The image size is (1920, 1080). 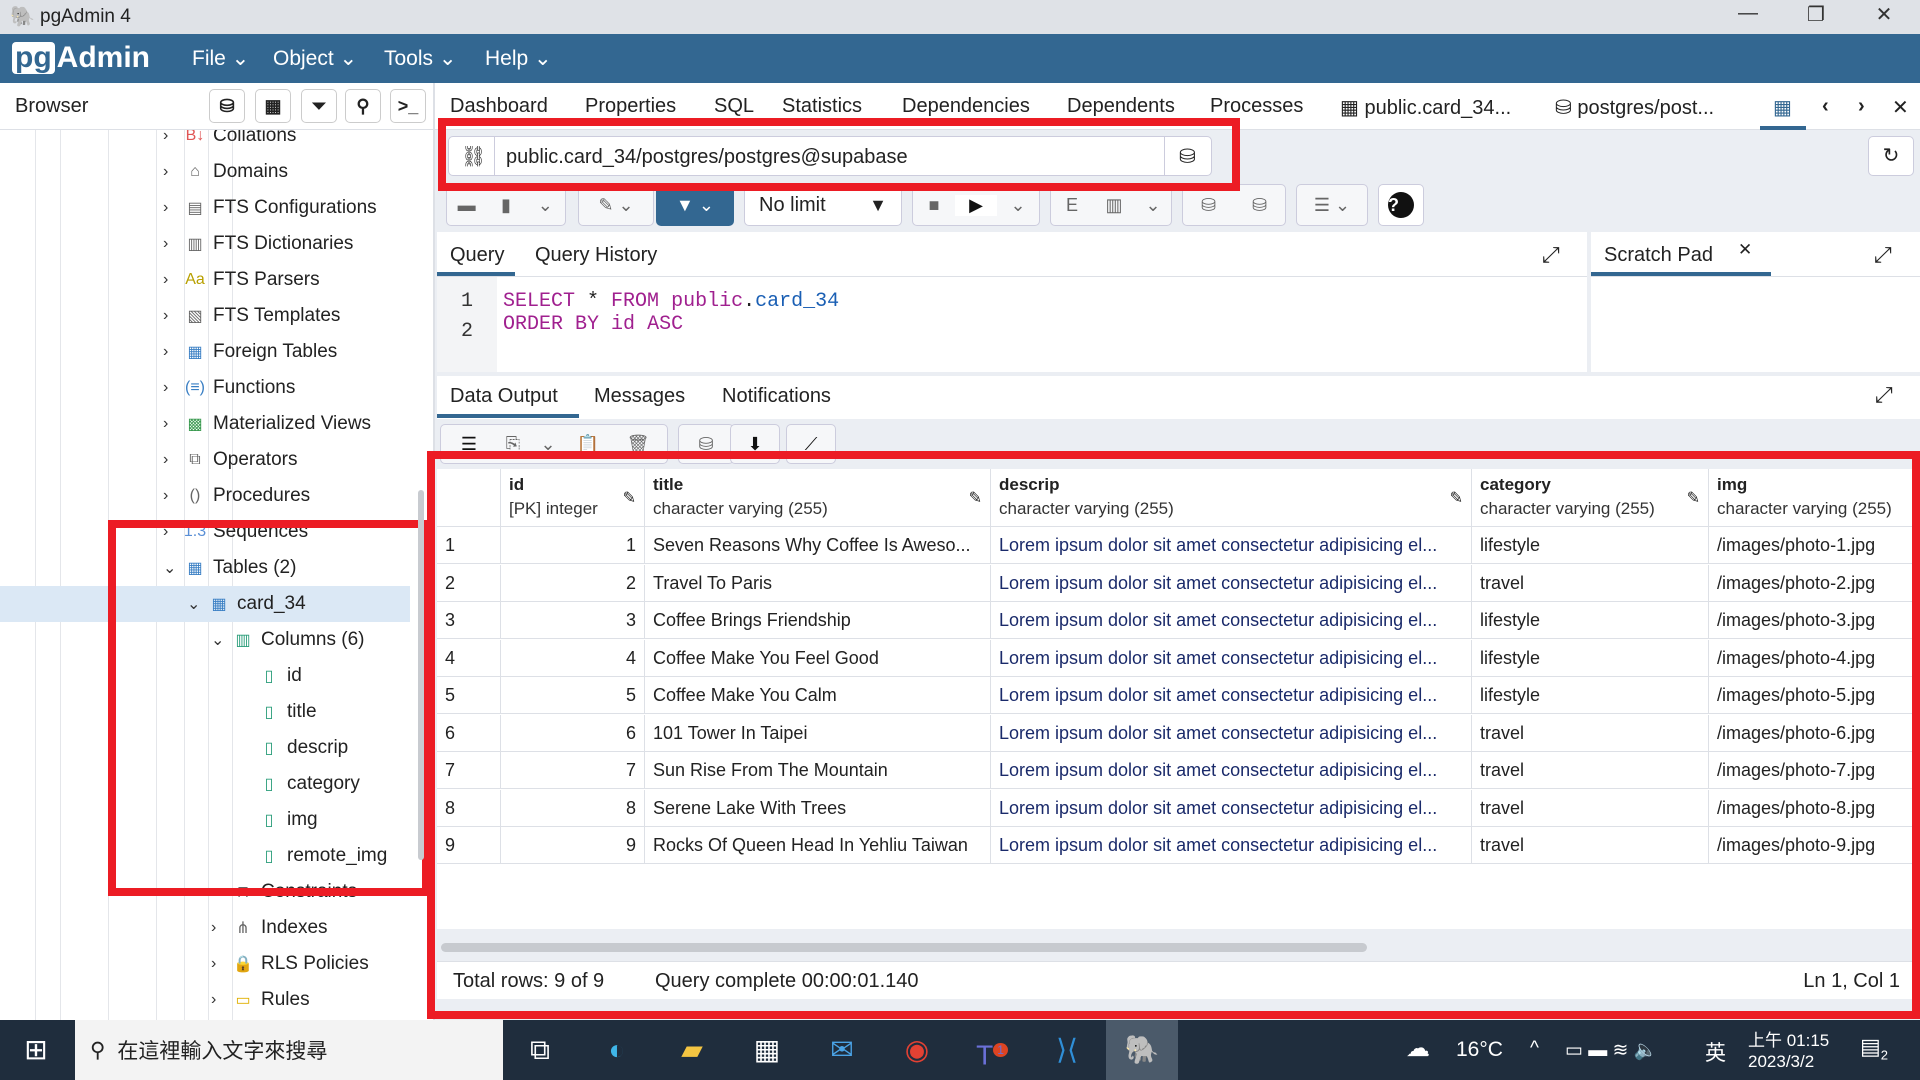 What do you see at coordinates (513, 444) in the screenshot?
I see `copy-icon: ⎘` at bounding box center [513, 444].